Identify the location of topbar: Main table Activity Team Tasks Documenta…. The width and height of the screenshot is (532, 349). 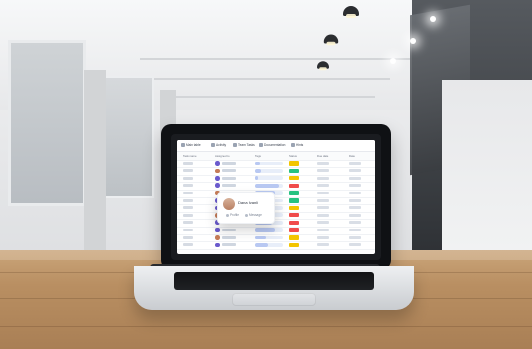
(276, 146).